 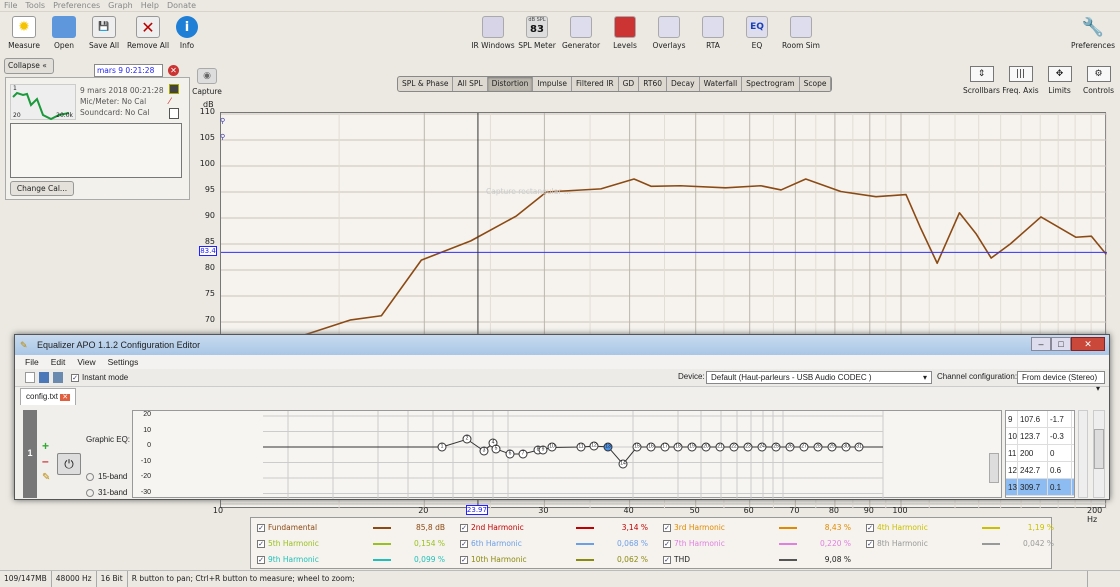 I want to click on menu-preferences: Preferences, so click(x=76, y=5).